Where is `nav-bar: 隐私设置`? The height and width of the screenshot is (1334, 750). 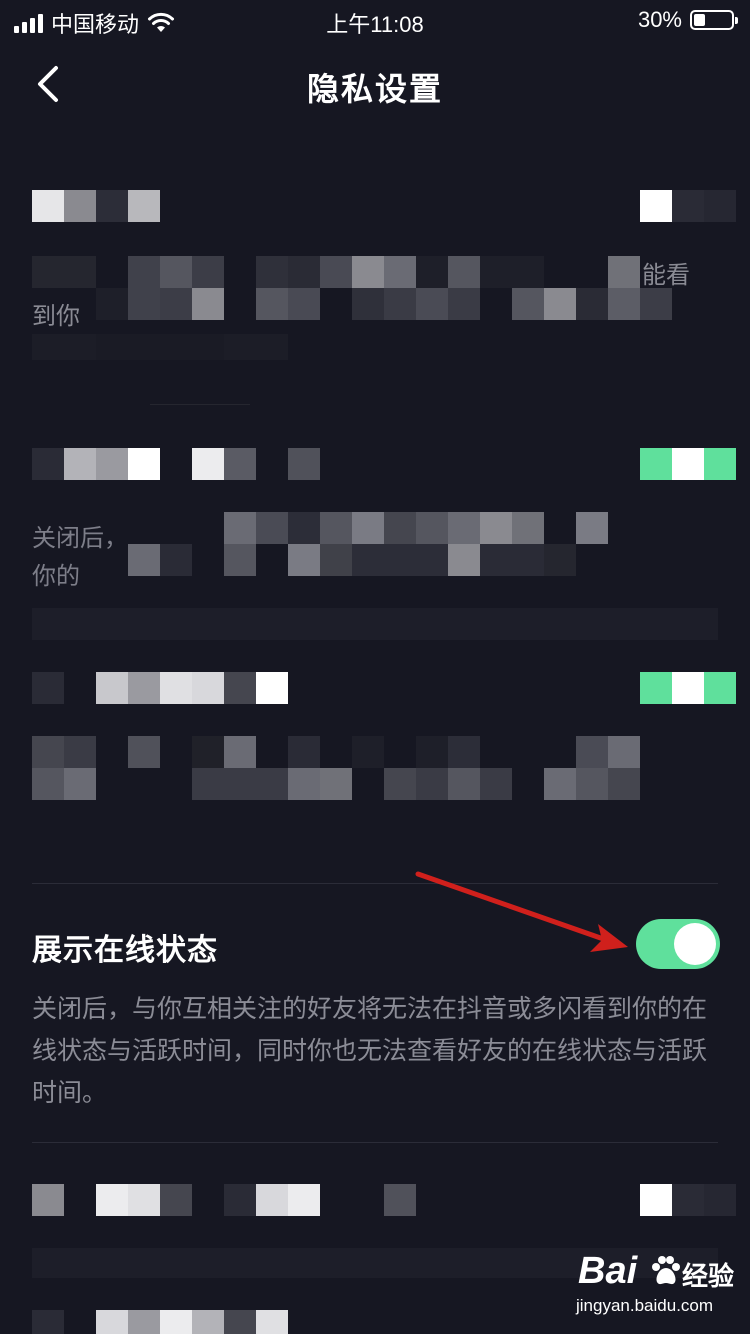
nav-bar: 隐私设置 is located at coordinates (375, 85).